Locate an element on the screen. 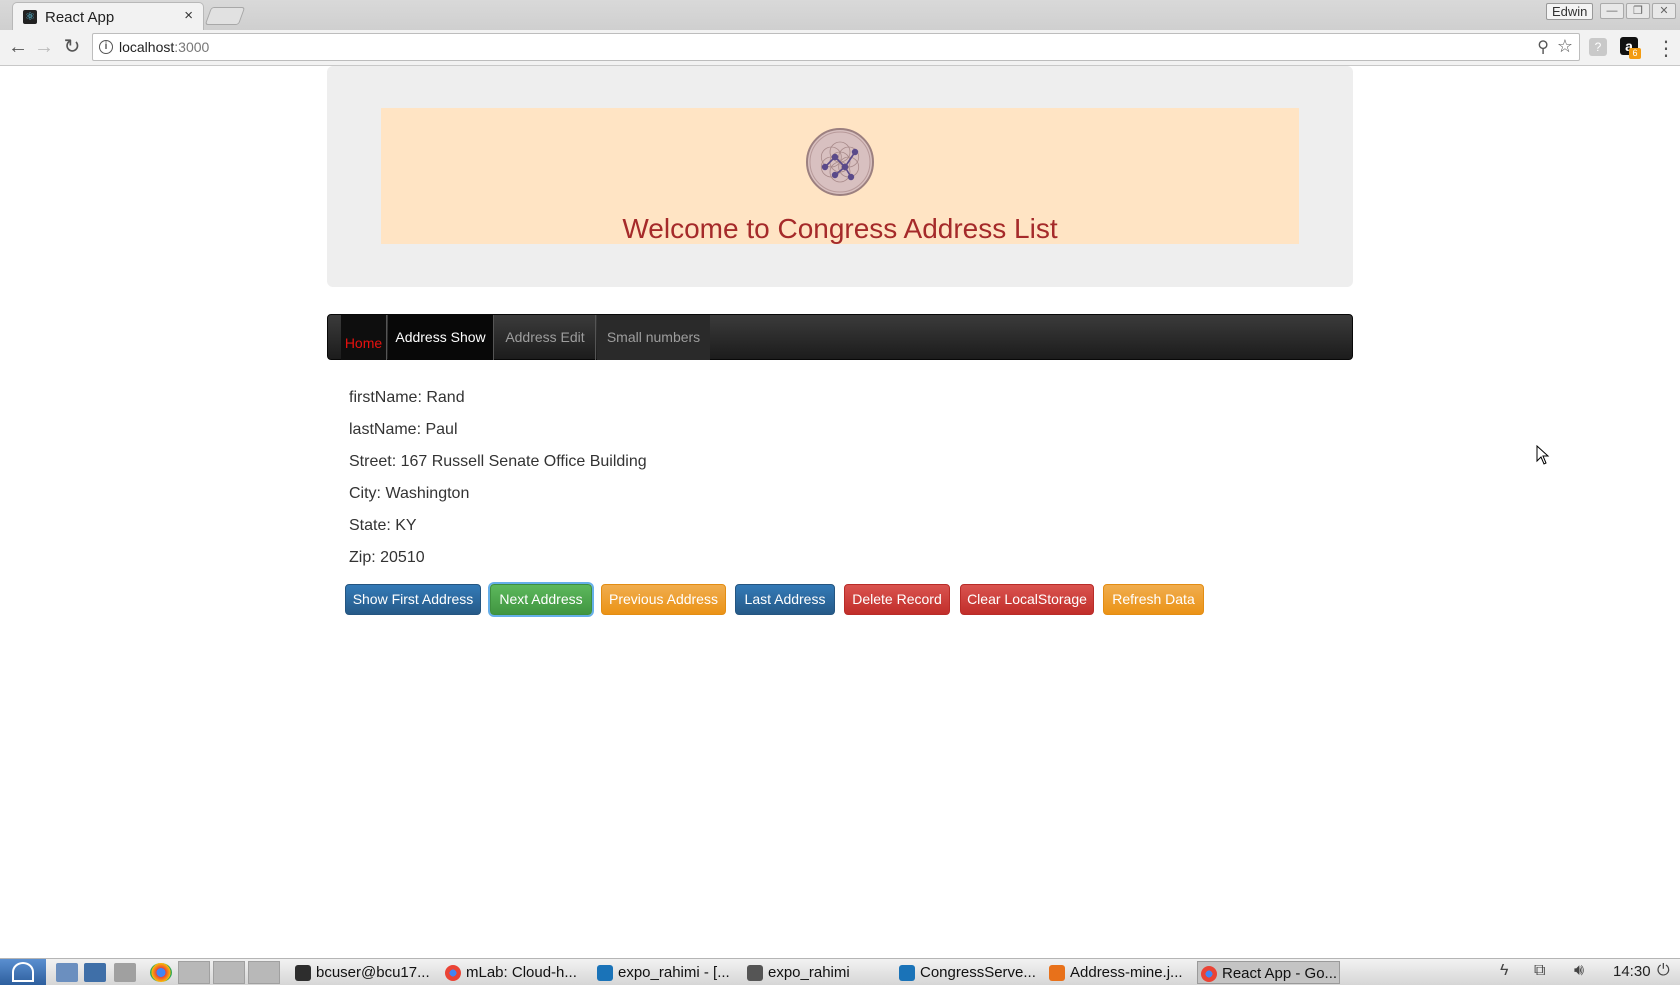 The width and height of the screenshot is (1680, 985). power-bolt-icon: ϟ is located at coordinates (1504, 971).